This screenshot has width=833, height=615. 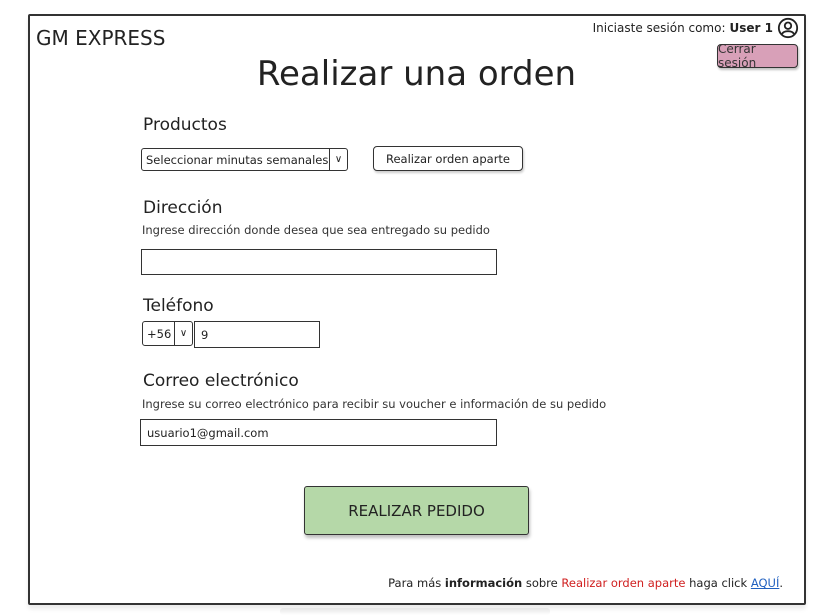 What do you see at coordinates (257, 334) in the screenshot?
I see `phone-input: 9` at bounding box center [257, 334].